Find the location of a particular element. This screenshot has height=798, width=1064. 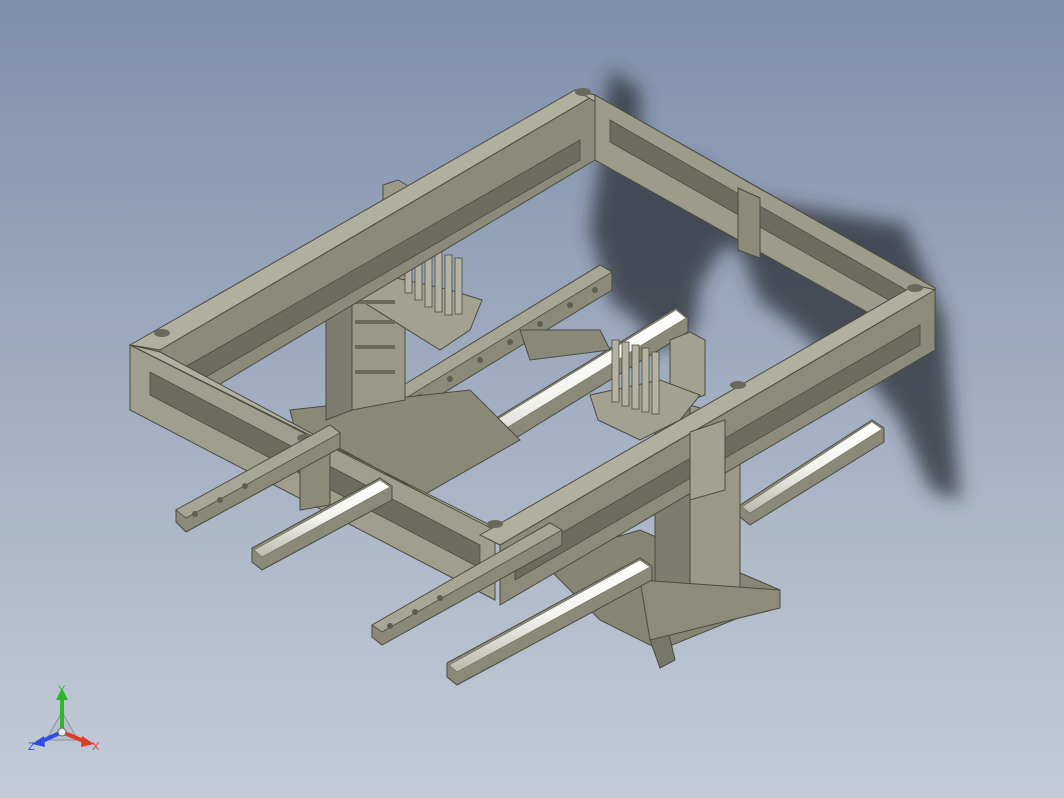

z-axis-label: Z is located at coordinates (31, 747).